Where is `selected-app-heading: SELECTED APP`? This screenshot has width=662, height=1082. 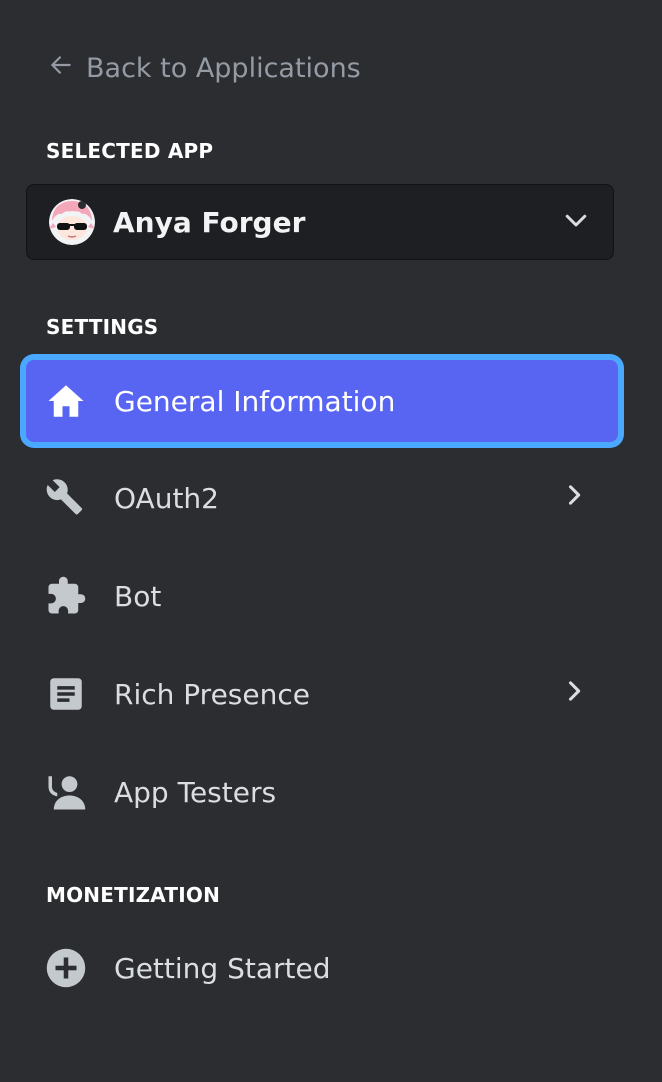
selected-app-heading: SELECTED APP is located at coordinates (130, 151).